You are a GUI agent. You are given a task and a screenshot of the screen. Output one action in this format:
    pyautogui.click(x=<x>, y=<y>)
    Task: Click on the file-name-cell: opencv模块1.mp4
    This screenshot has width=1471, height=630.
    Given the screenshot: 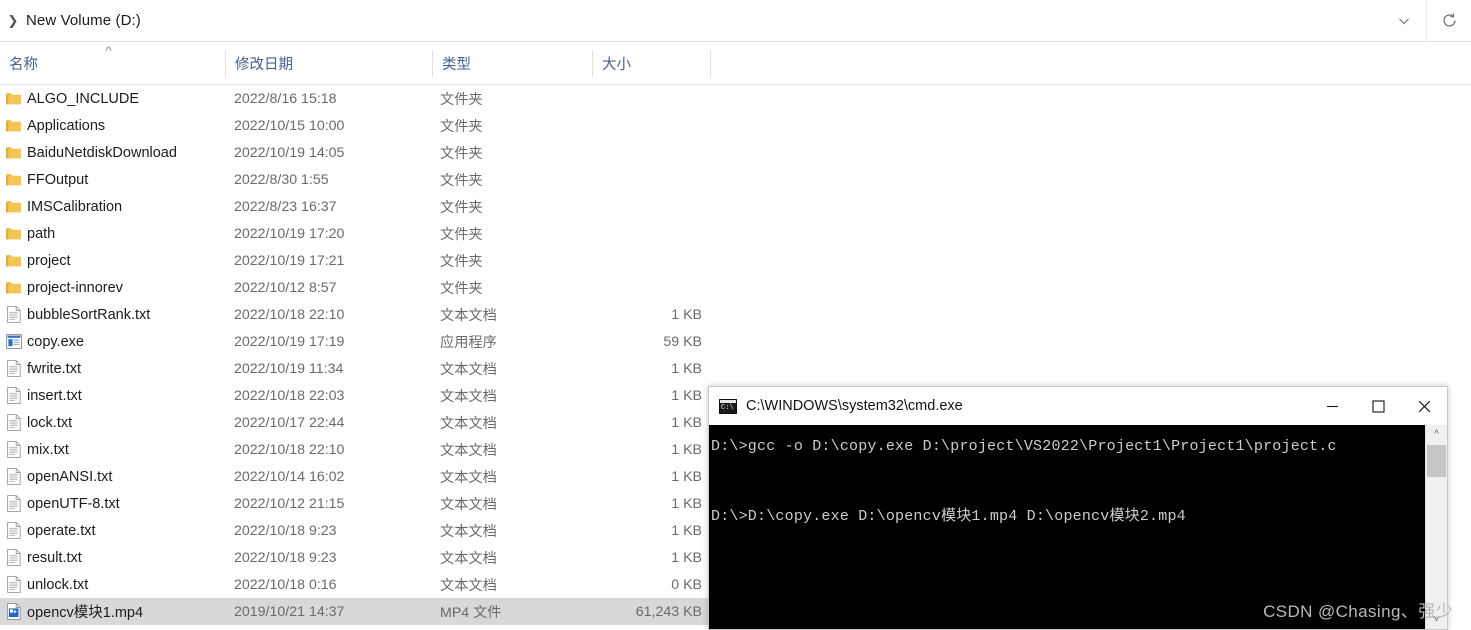 What is the action you would take?
    pyautogui.click(x=112, y=611)
    